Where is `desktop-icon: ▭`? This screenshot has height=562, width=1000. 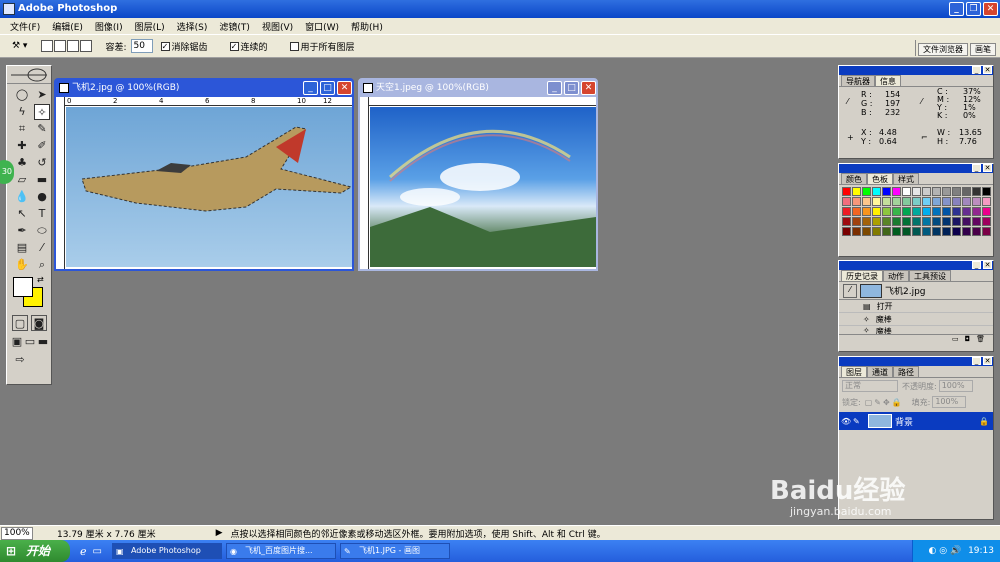 desktop-icon: ▭ is located at coordinates (97, 551).